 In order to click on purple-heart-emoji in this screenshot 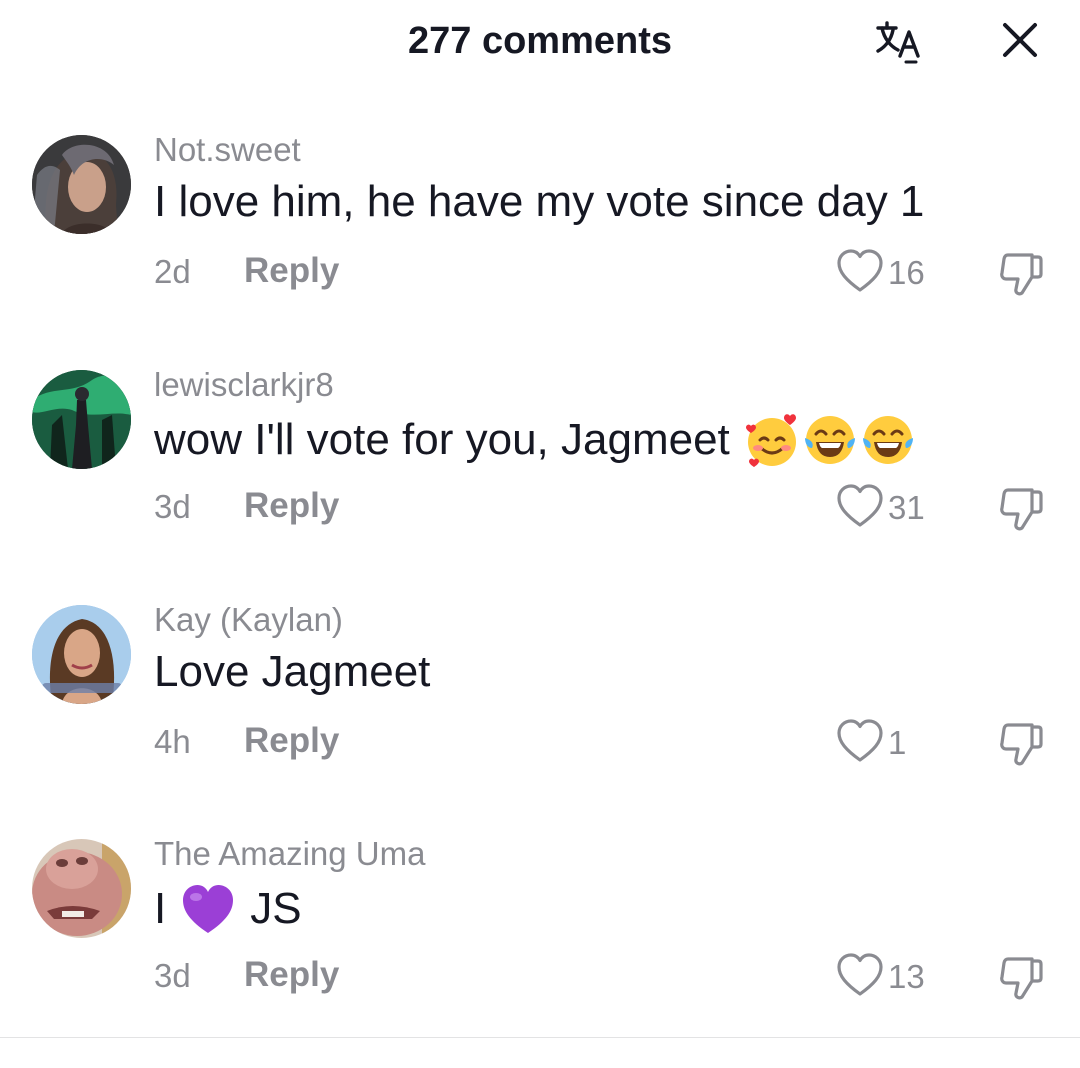, I will do `click(208, 909)`.